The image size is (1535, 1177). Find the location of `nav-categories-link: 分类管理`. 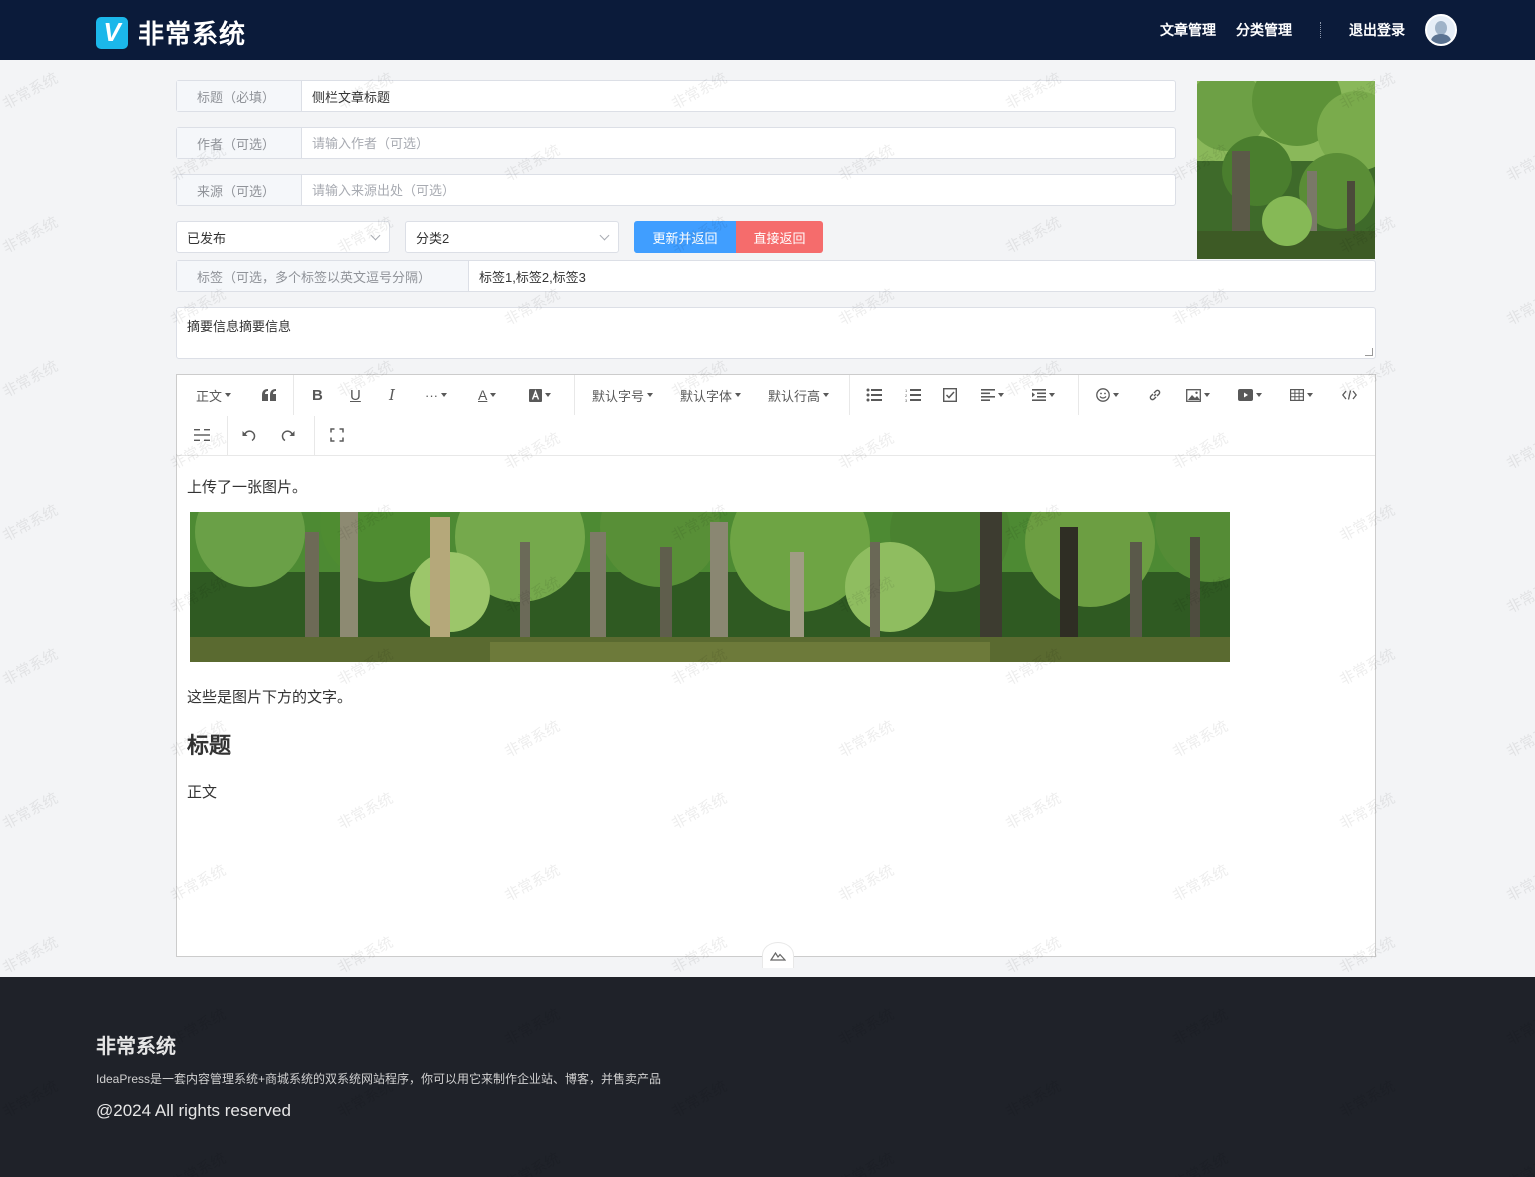

nav-categories-link: 分类管理 is located at coordinates (1264, 30).